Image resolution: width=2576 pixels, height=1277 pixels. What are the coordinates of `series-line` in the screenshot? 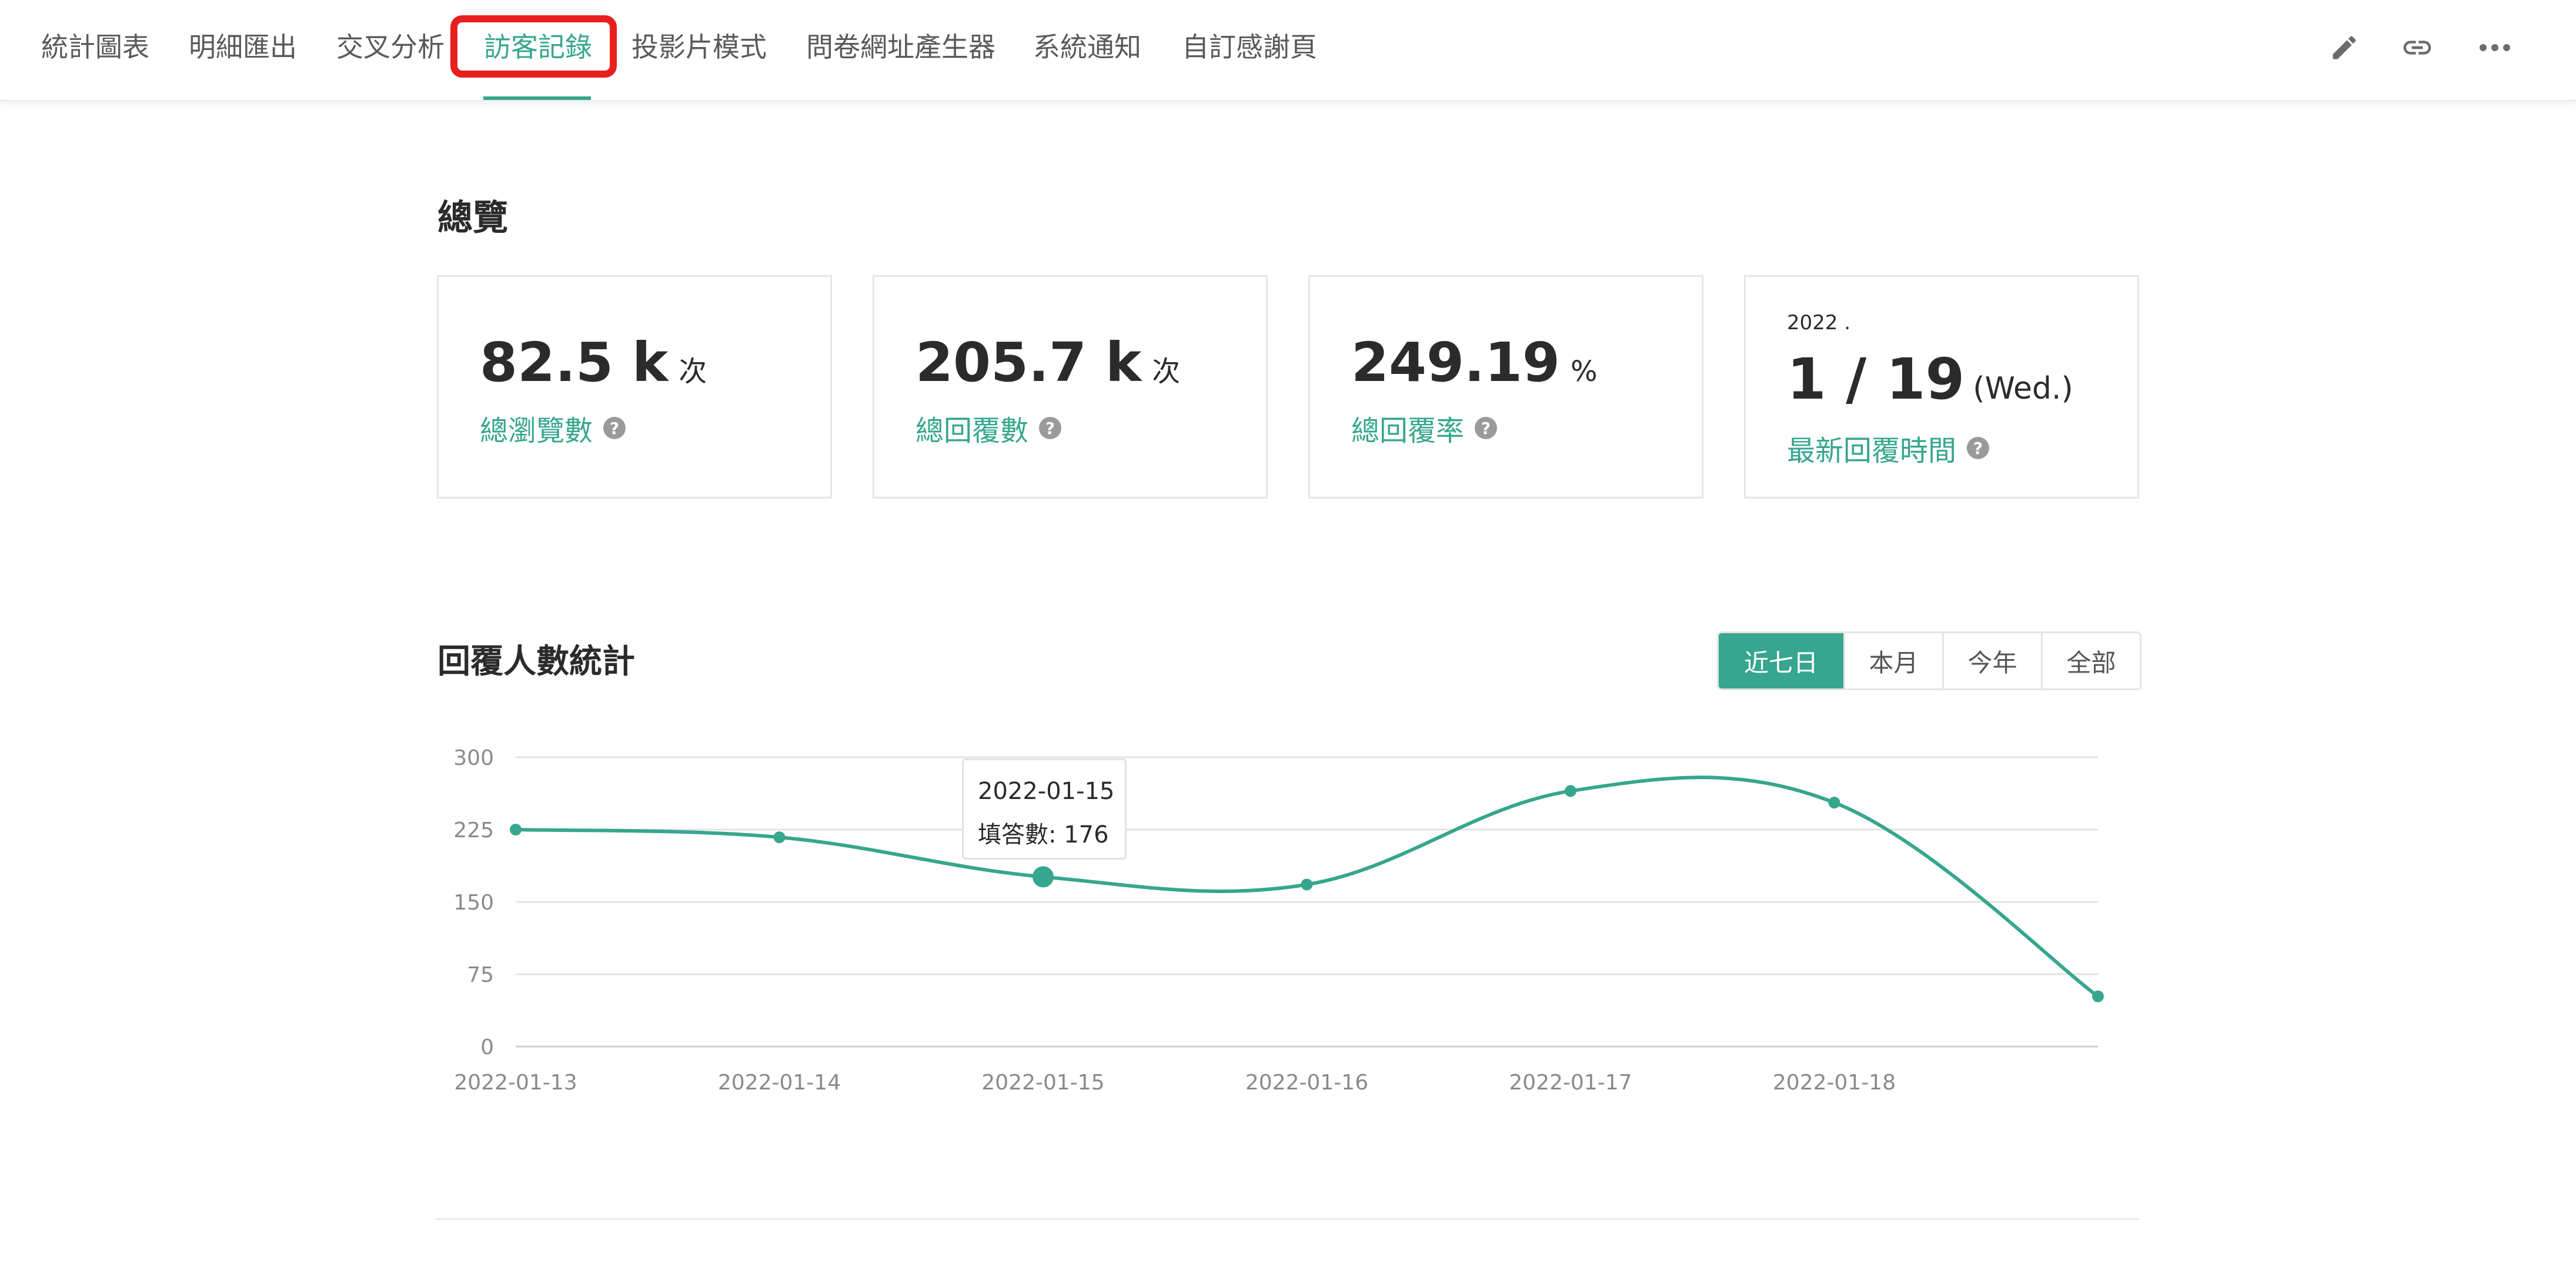 It's located at (1307, 886).